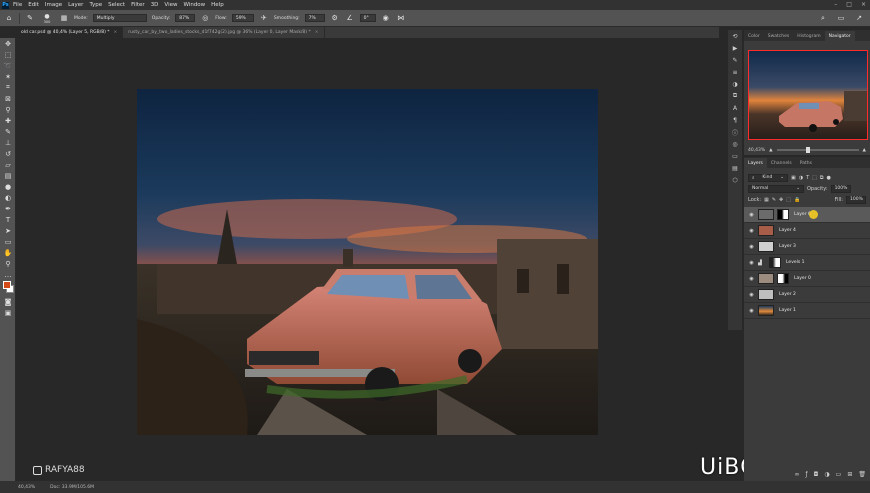  What do you see at coordinates (849, 4) in the screenshot?
I see `maximize-icon: □` at bounding box center [849, 4].